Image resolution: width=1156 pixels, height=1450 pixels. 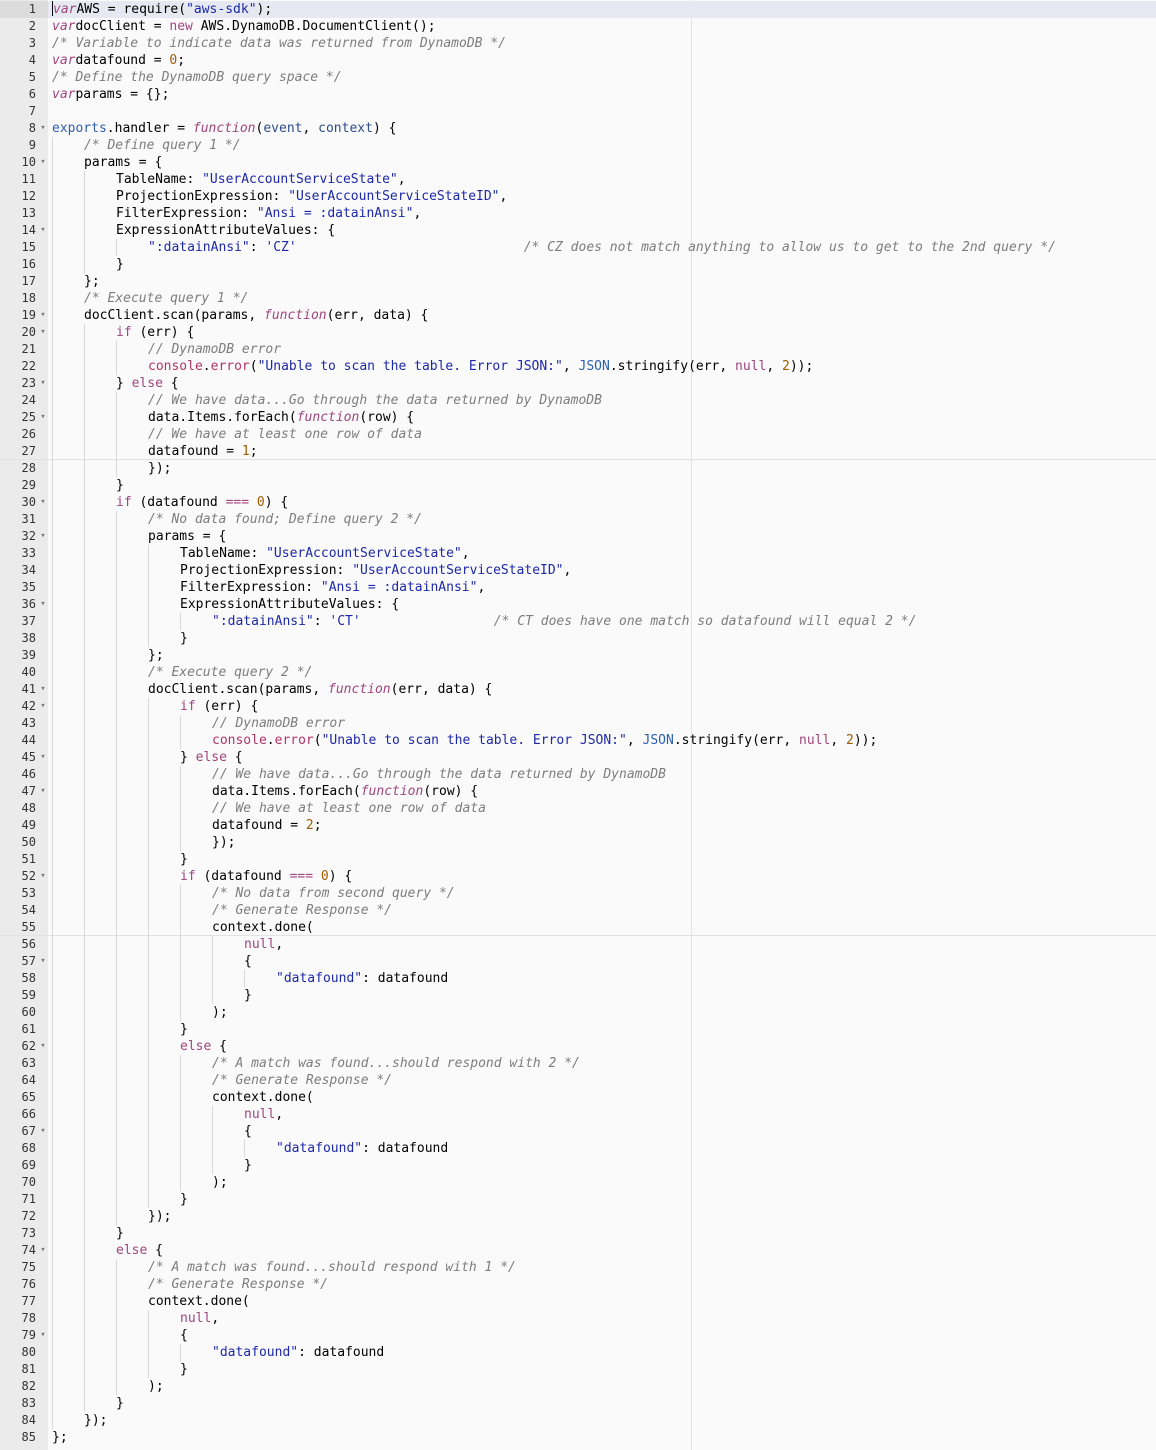 What do you see at coordinates (578, 672) in the screenshot?
I see `code-line: 40 /* Execute query 2 */` at bounding box center [578, 672].